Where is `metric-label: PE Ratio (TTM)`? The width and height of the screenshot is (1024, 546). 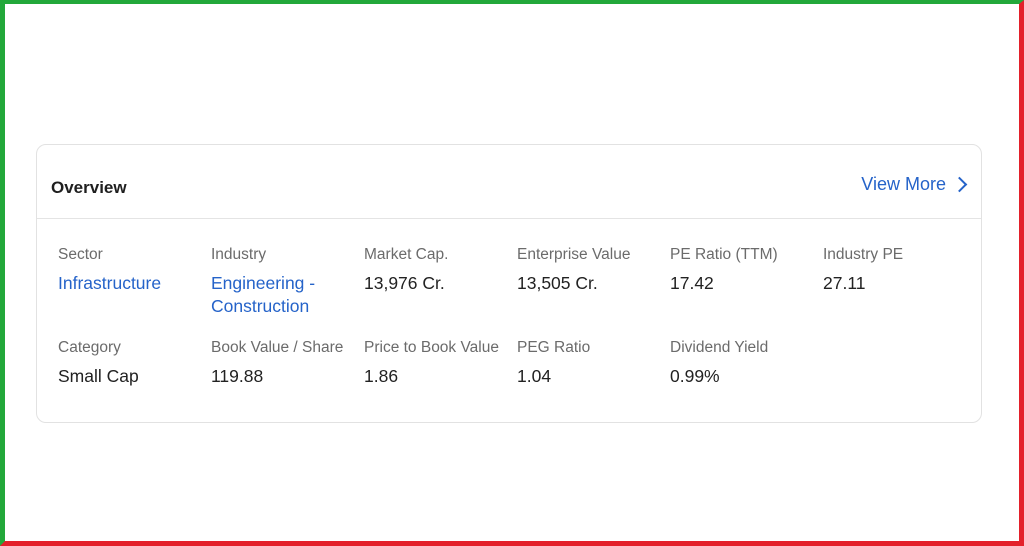 metric-label: PE Ratio (TTM) is located at coordinates (724, 254).